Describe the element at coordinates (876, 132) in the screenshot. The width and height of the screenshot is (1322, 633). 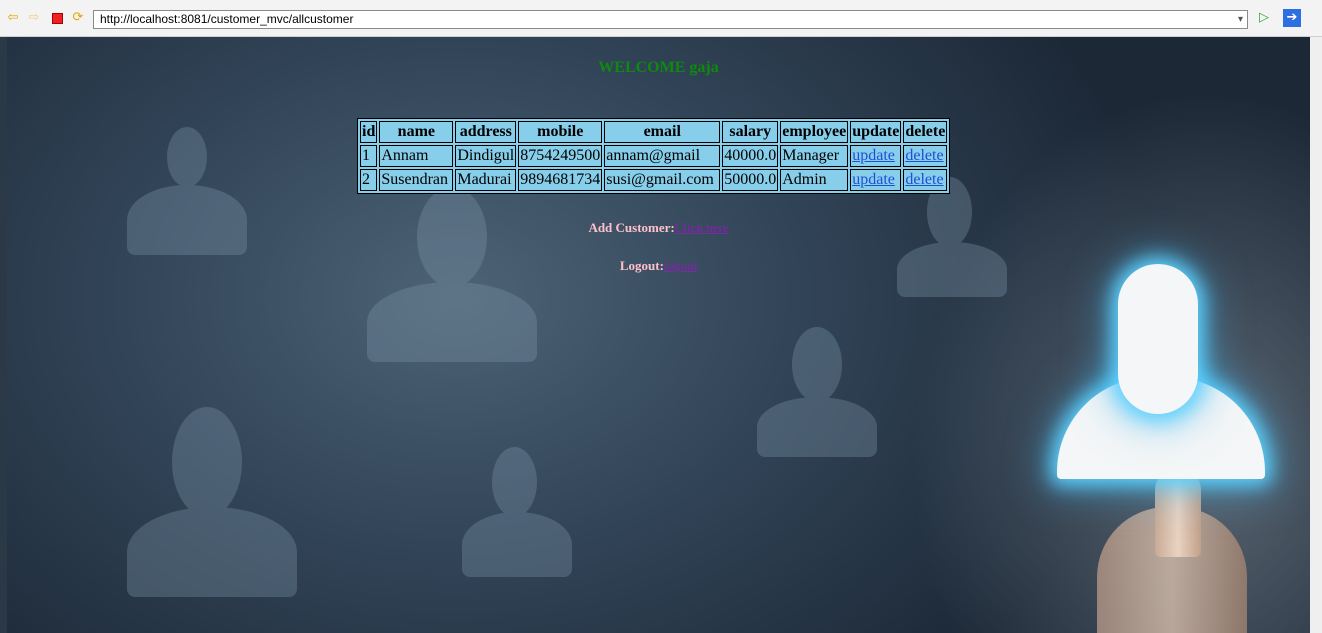
I see `column-header: update` at that location.